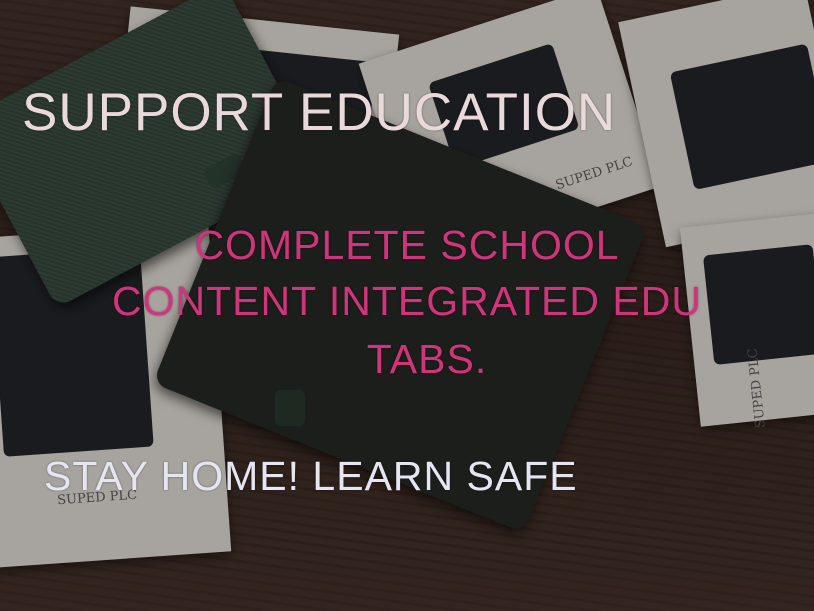 The width and height of the screenshot is (814, 611). What do you see at coordinates (407, 301) in the screenshot?
I see `middle-line-2: CONTENT INTEGRATED EDU` at bounding box center [407, 301].